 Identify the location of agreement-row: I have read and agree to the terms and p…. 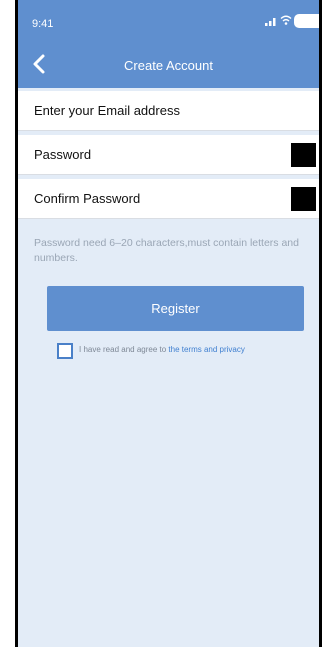
(187, 351).